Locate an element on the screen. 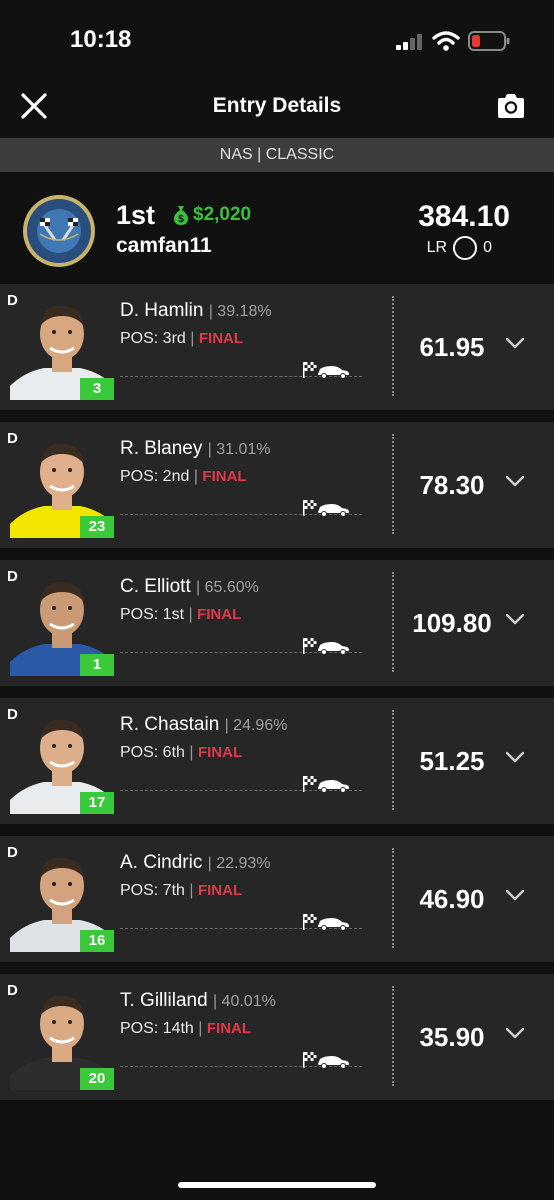 The height and width of the screenshot is (1200, 554). car-number-badge: 1 is located at coordinates (97, 665).